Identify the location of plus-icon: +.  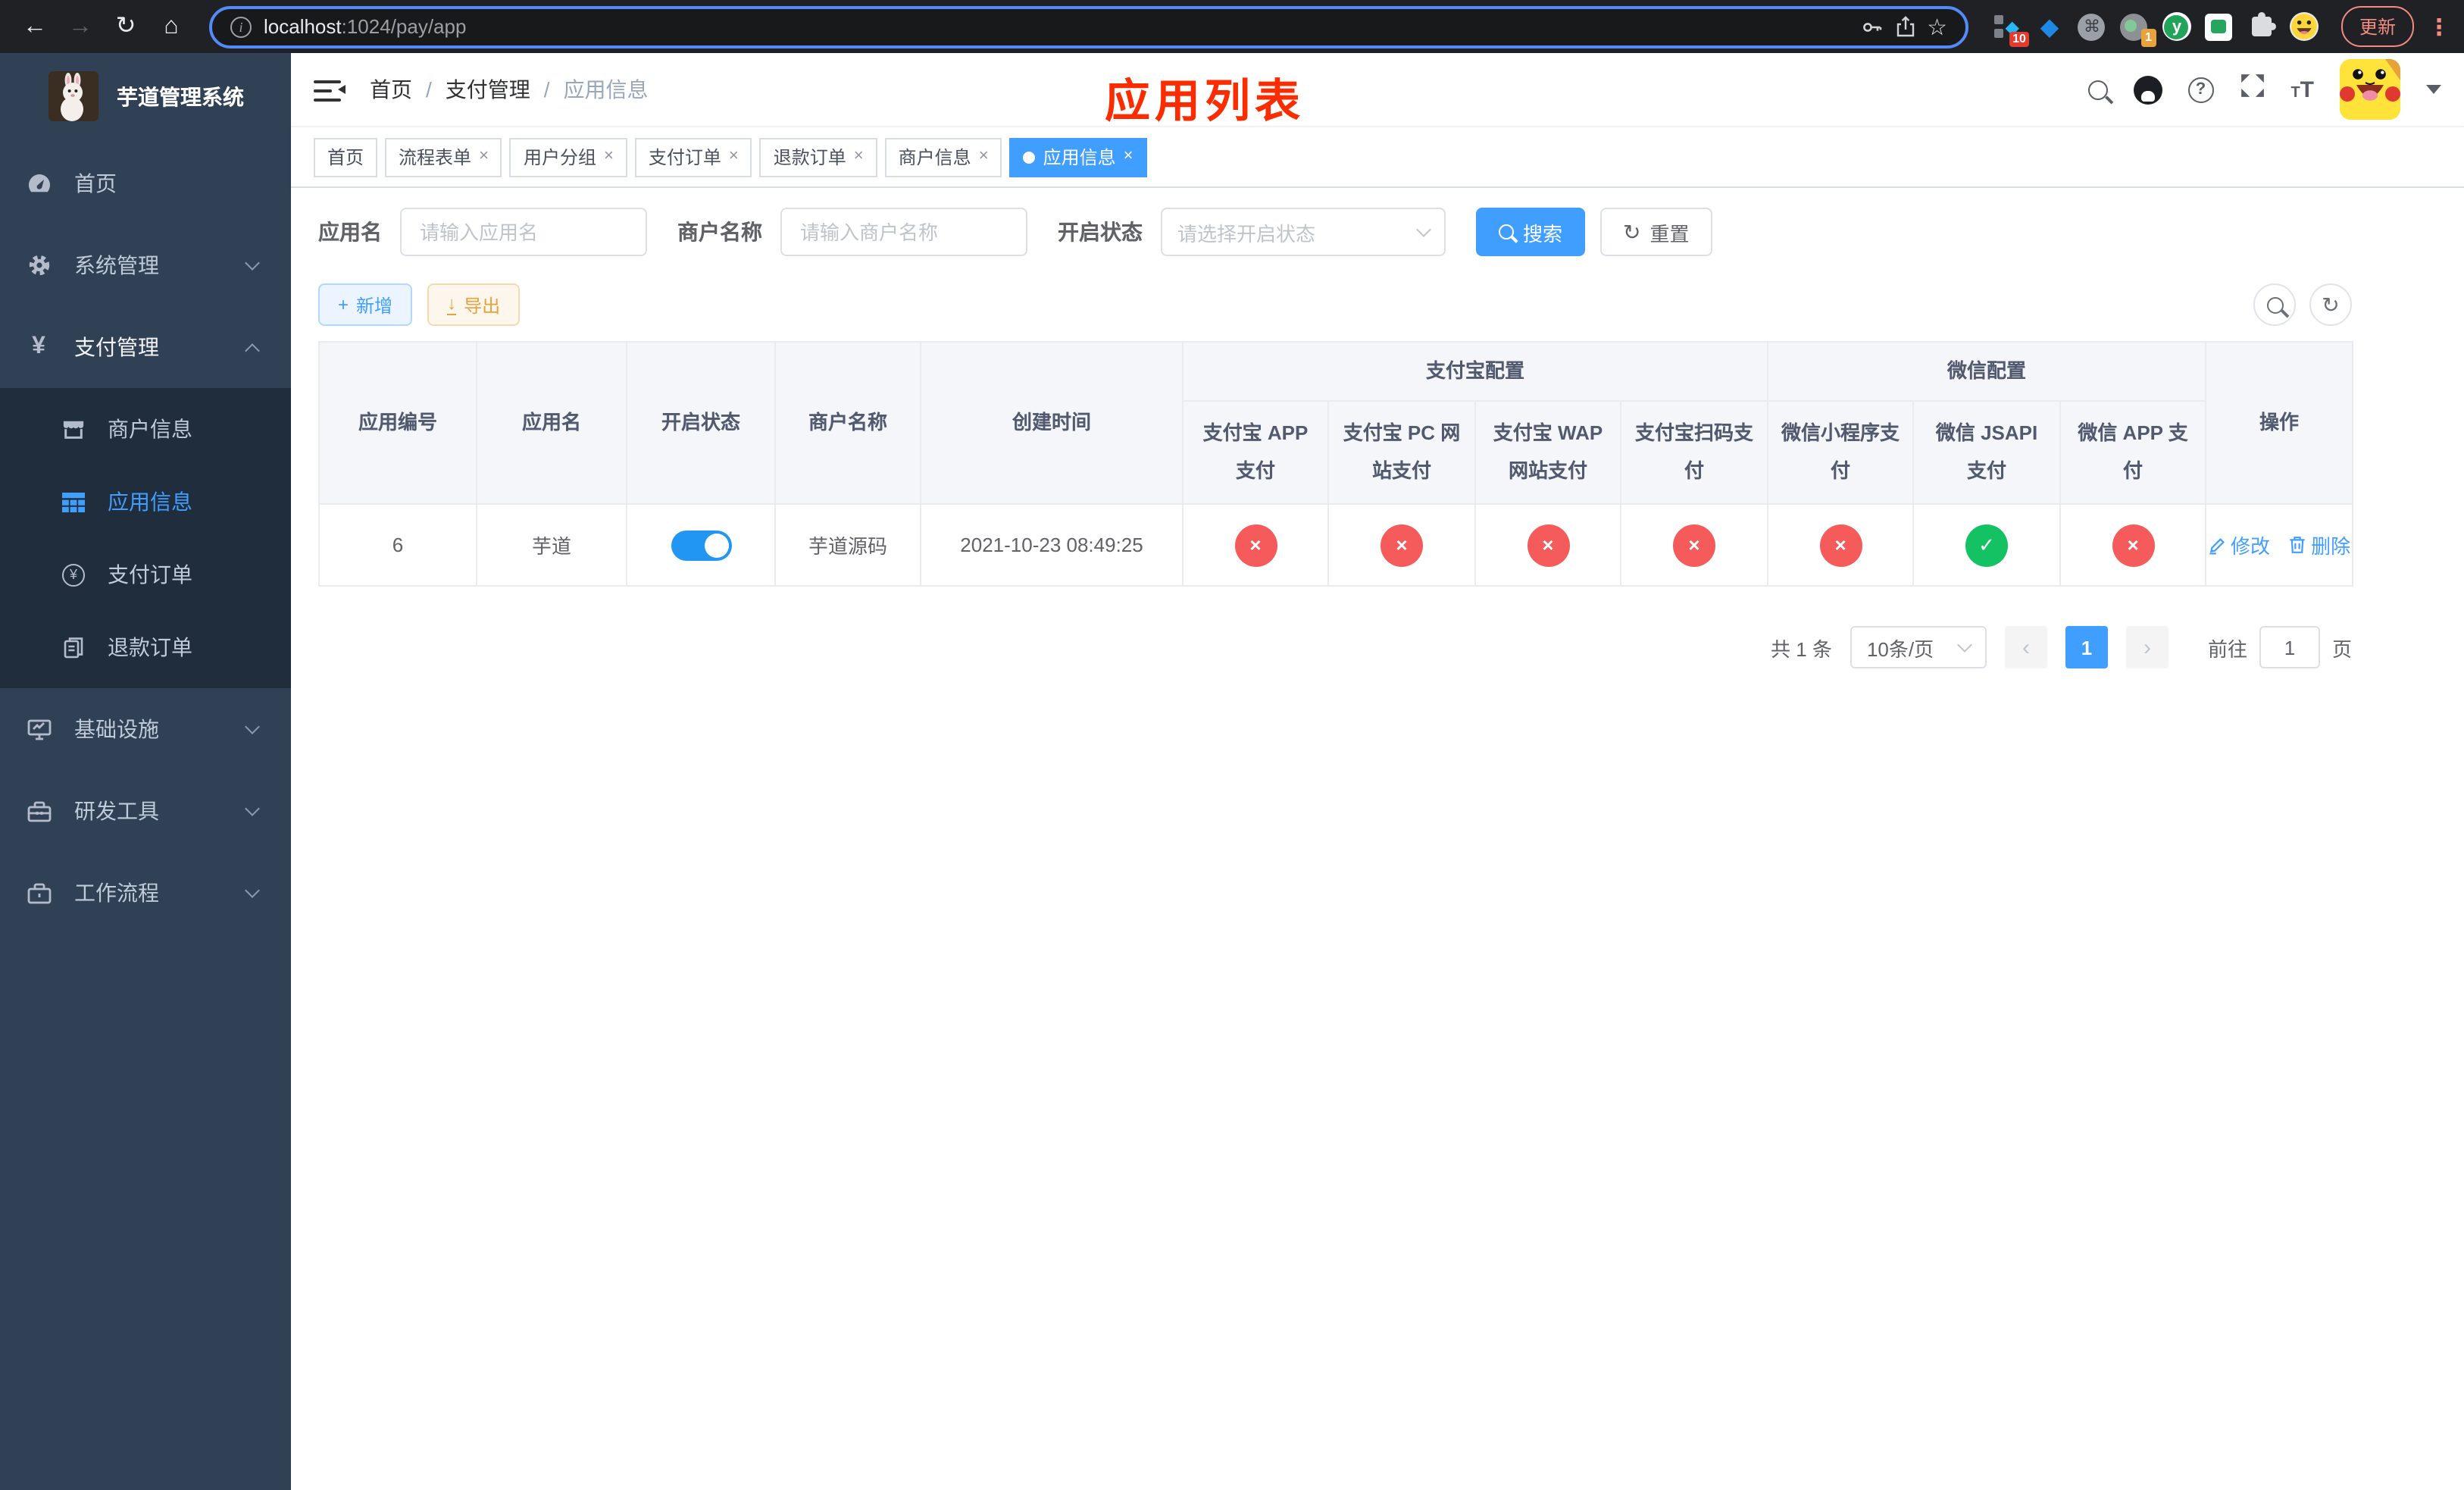
(343, 304).